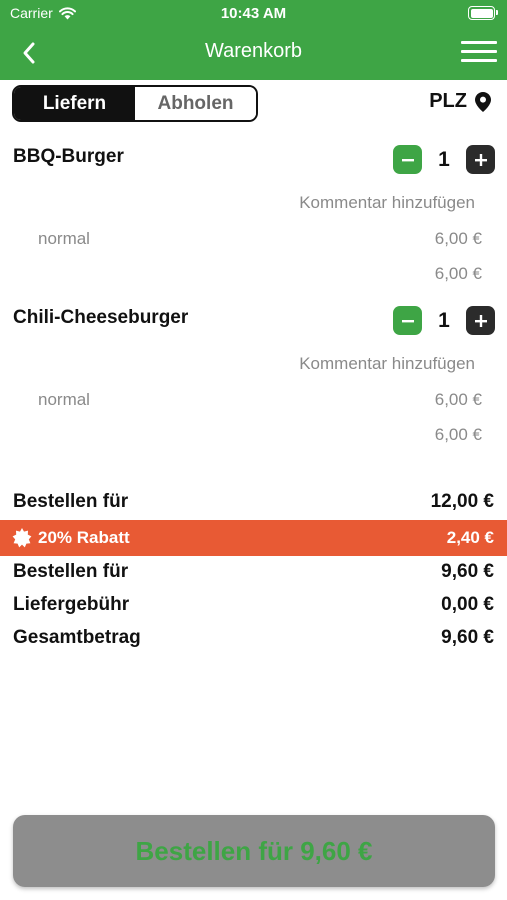  What do you see at coordinates (77, 637) in the screenshot?
I see `grand-total-label: Gesamtbetrag` at bounding box center [77, 637].